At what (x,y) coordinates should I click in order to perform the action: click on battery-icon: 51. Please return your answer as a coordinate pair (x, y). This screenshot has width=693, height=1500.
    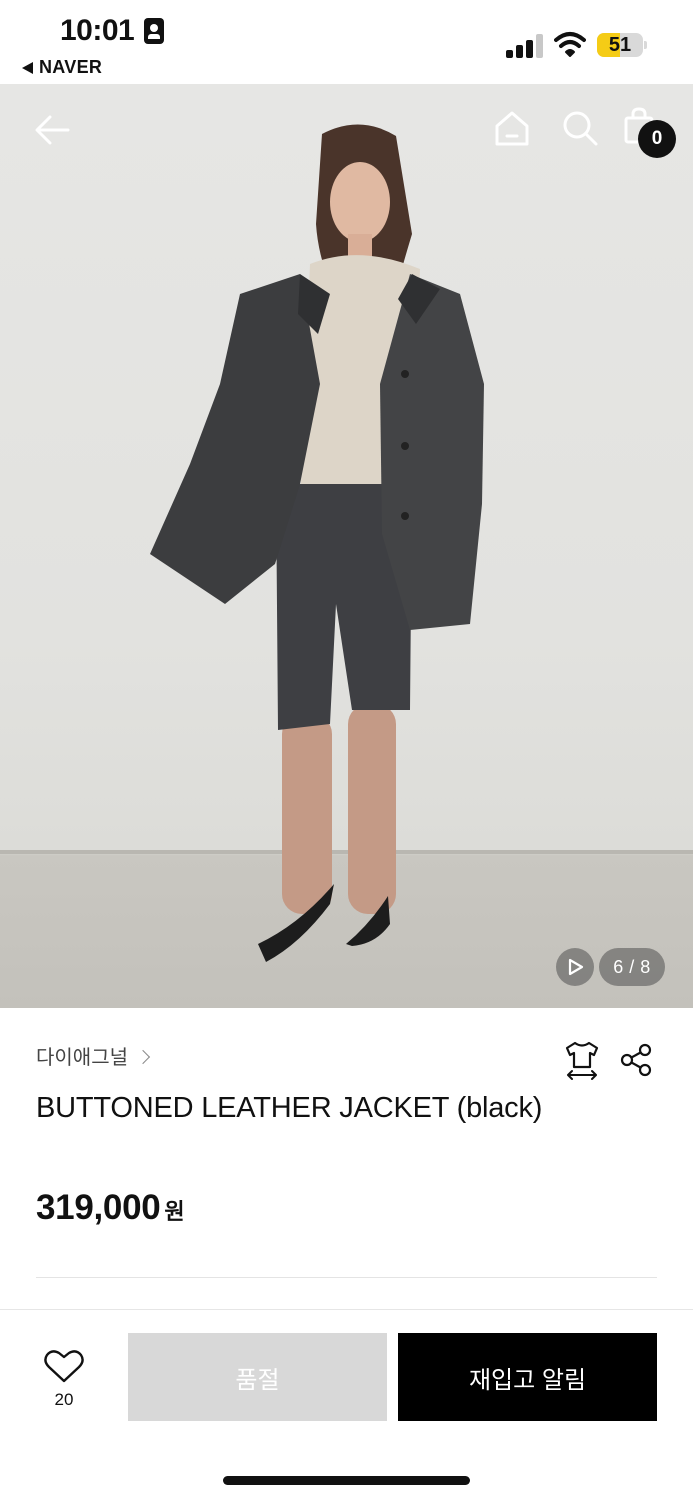
    Looking at the image, I should click on (620, 45).